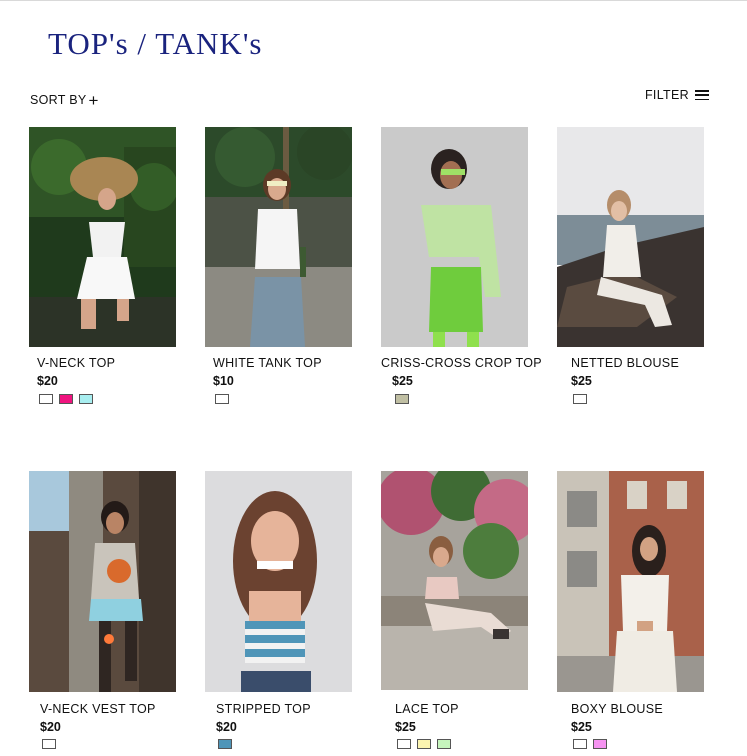  Describe the element at coordinates (427, 709) in the screenshot. I see `product-name: LACE TOP` at that location.